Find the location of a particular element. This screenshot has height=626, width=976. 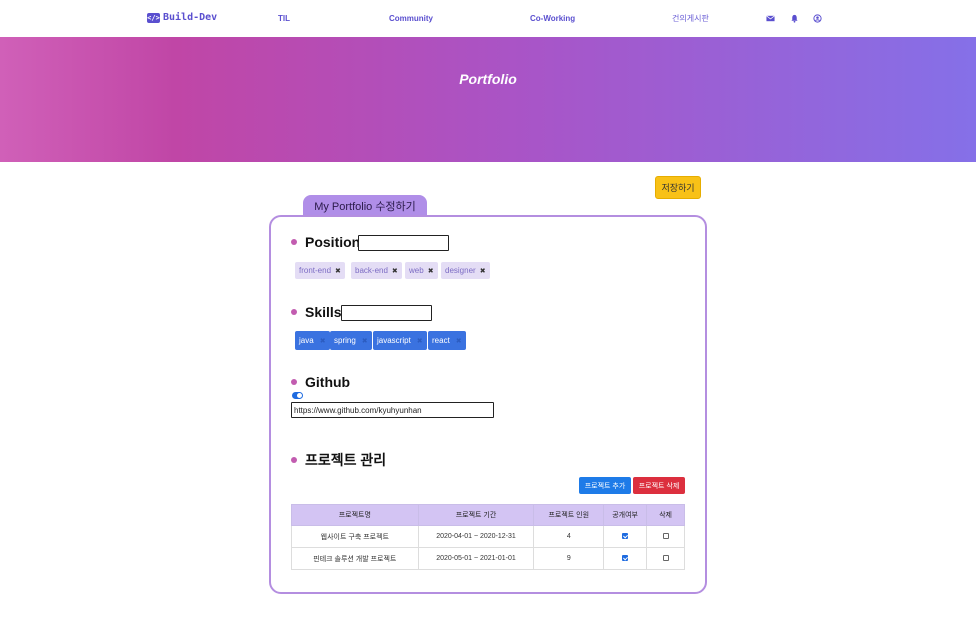

add-project-button: 프로젝트 추가 is located at coordinates (605, 485).